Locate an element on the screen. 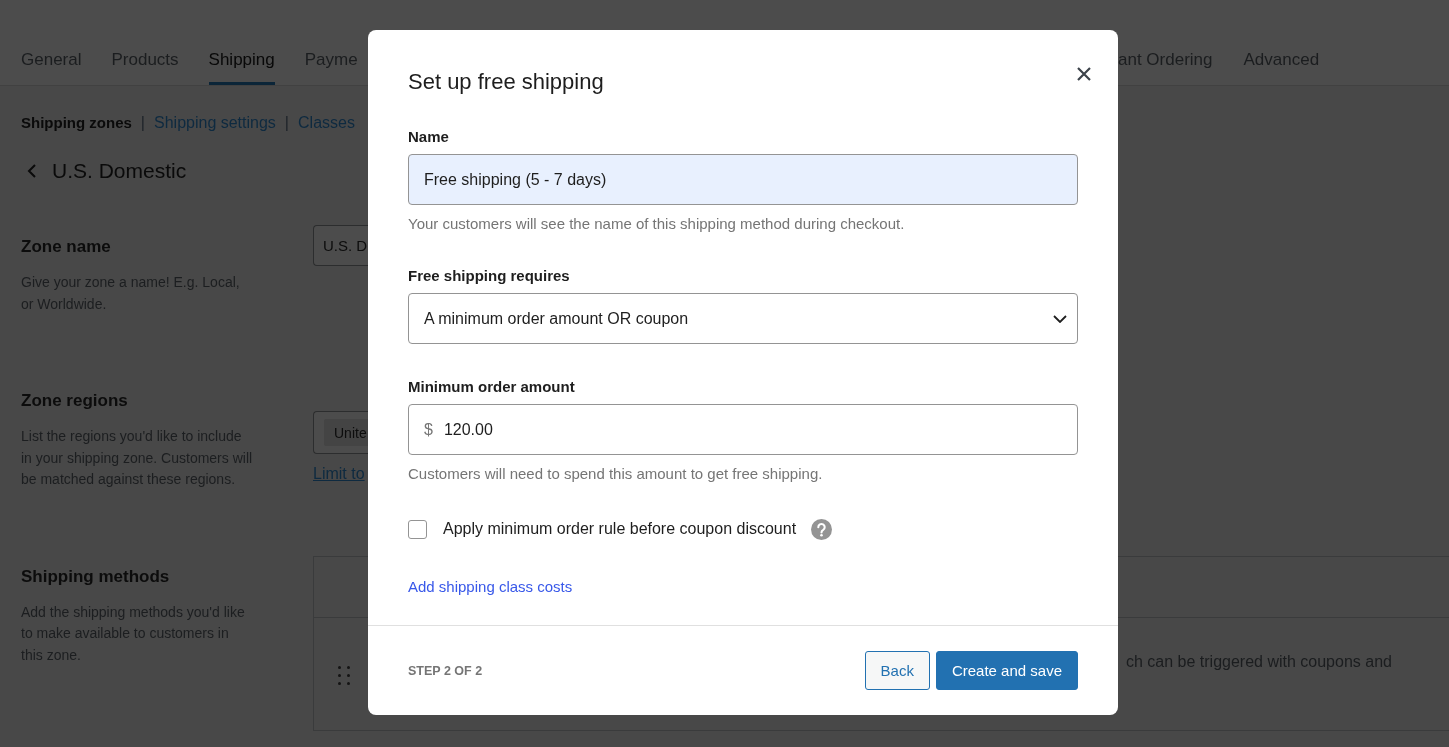 This screenshot has height=747, width=1449. region-tag: Unite is located at coordinates (346, 432).